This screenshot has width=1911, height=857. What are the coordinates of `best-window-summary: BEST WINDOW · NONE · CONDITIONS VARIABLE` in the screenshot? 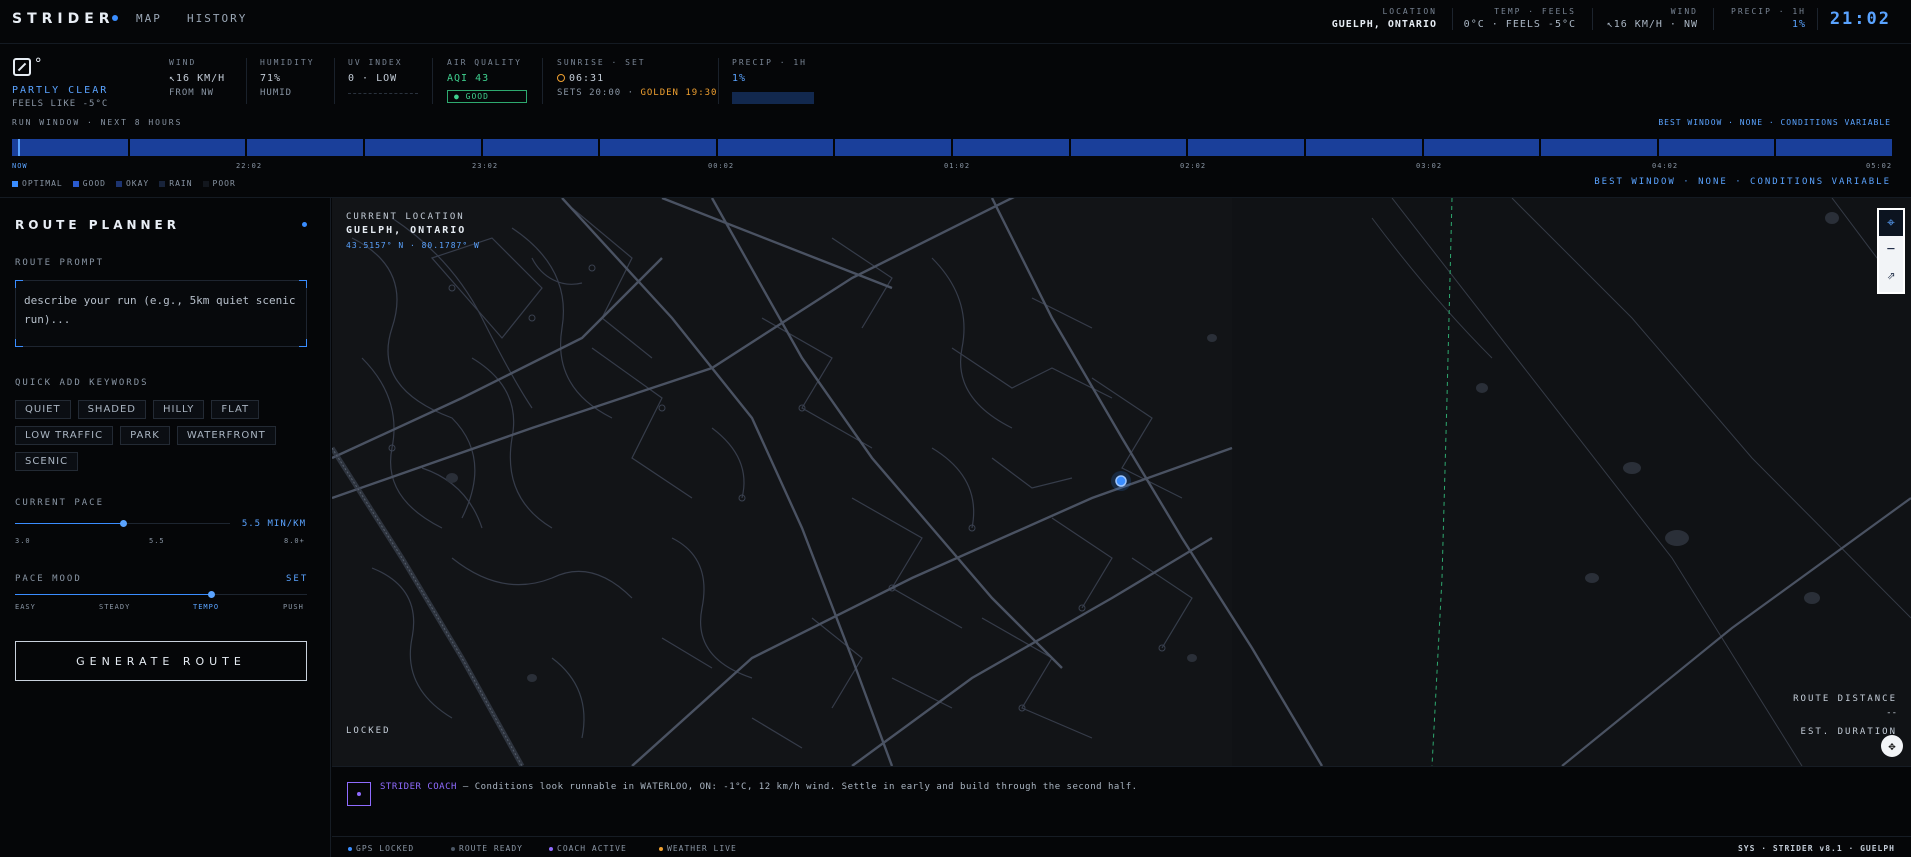 It's located at (1774, 122).